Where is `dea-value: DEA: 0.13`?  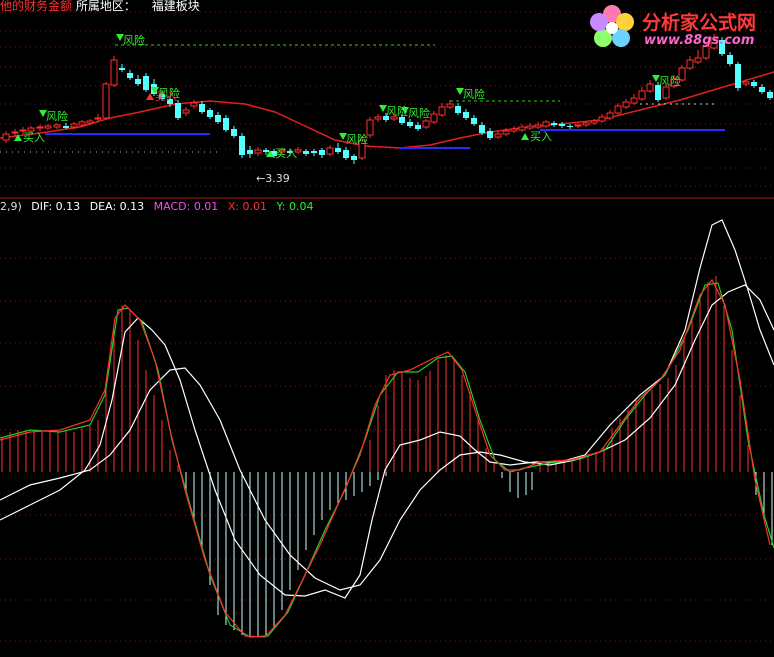
dea-value: DEA: 0.13 is located at coordinates (117, 206).